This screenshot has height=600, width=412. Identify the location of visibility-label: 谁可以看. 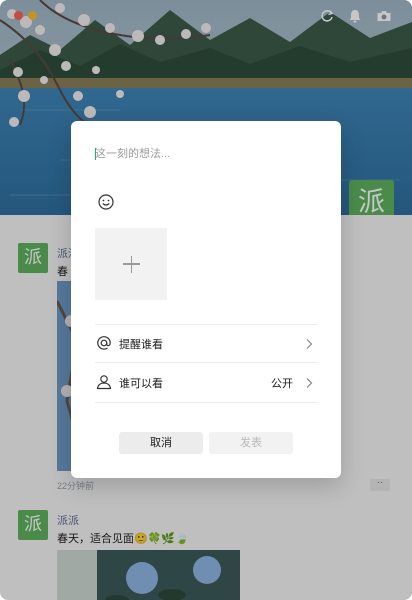
(141, 384).